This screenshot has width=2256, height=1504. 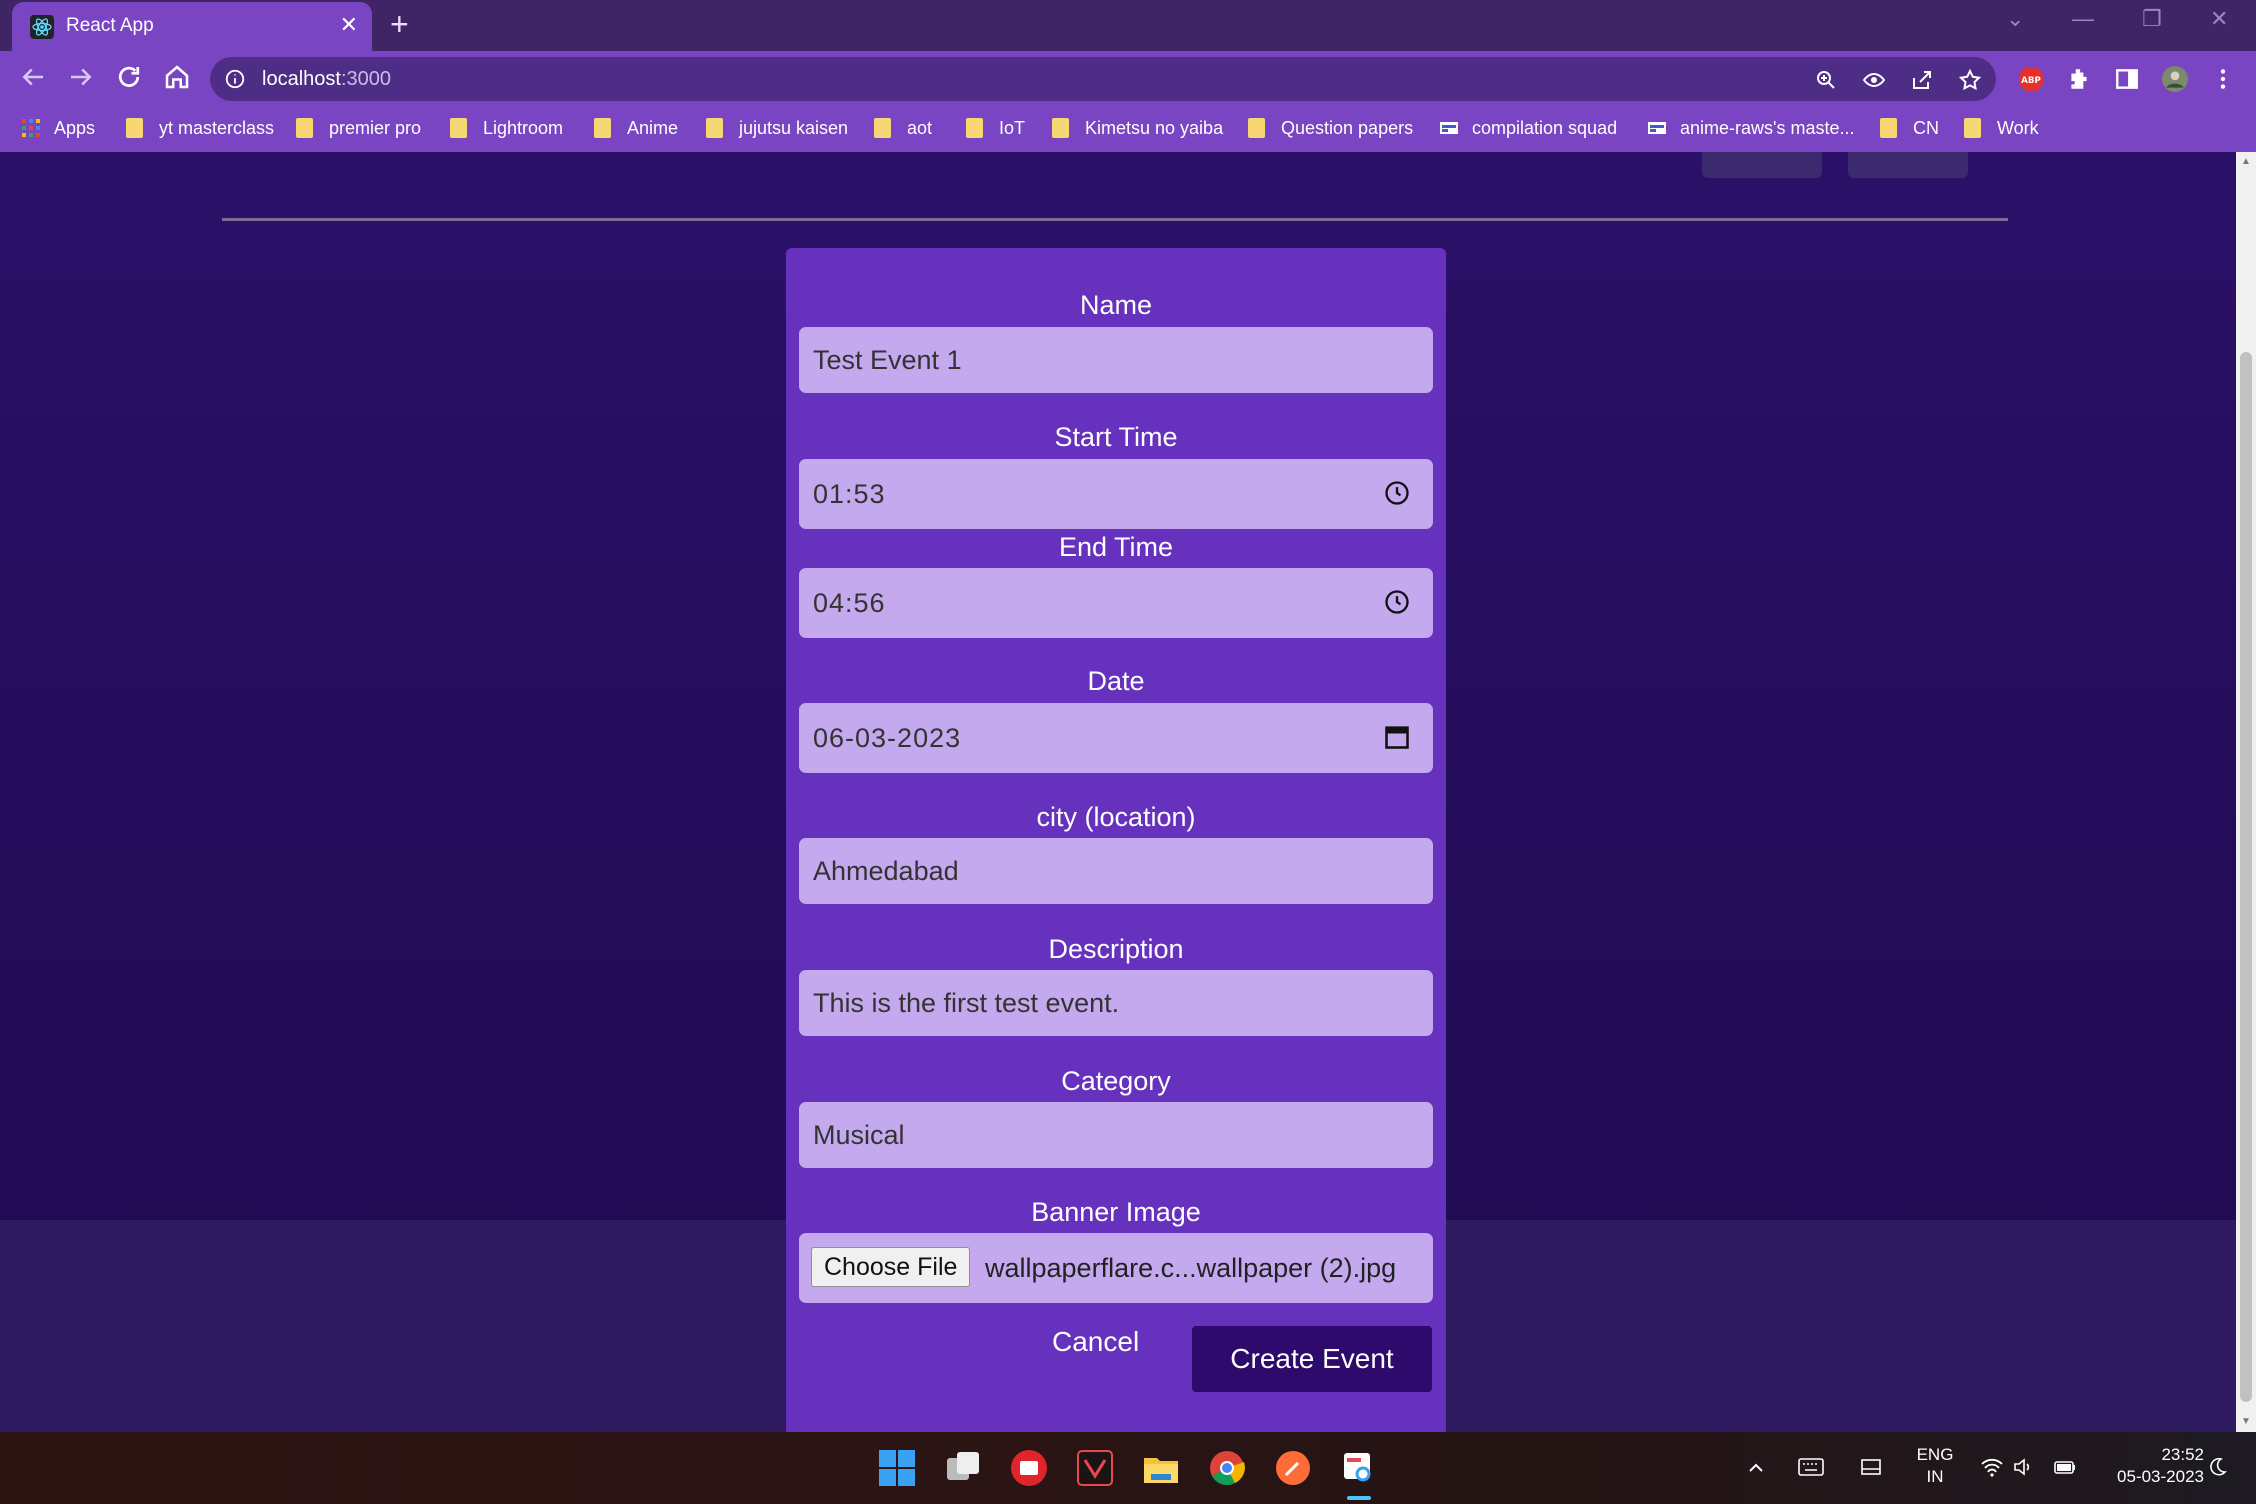 I want to click on description-input: This is the first test event., so click(x=1116, y=1003).